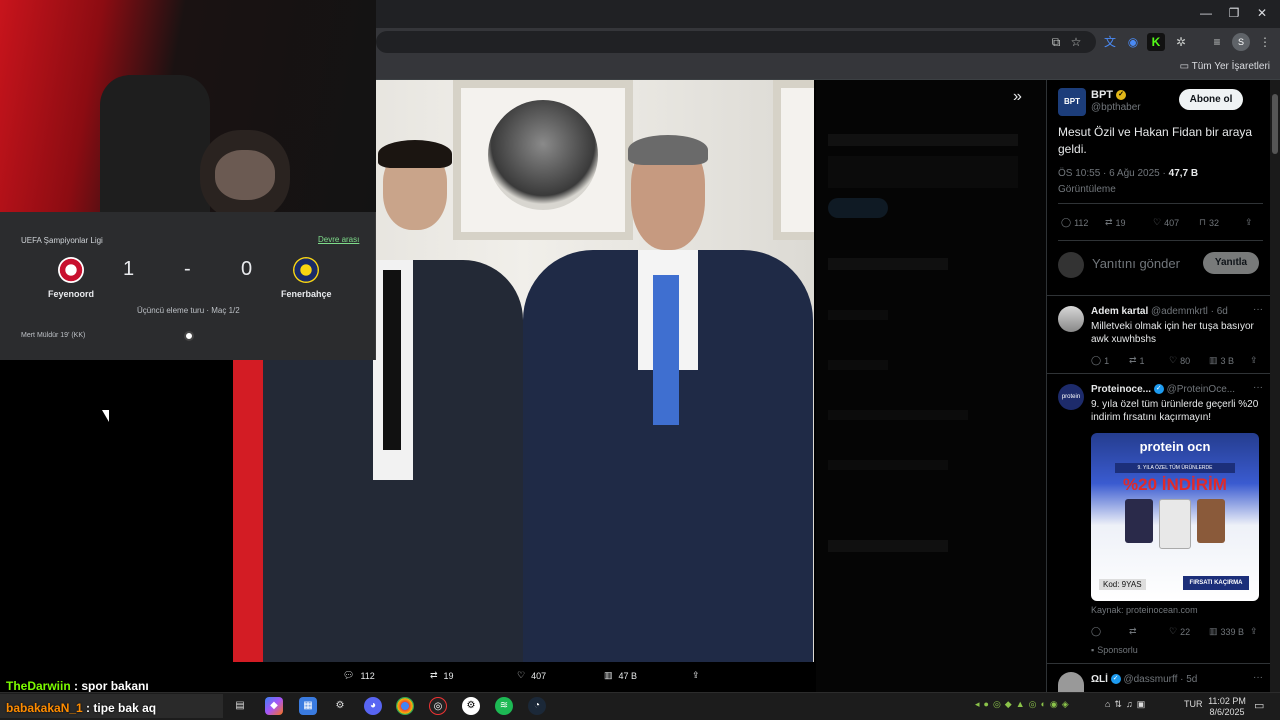 The height and width of the screenshot is (720, 1280). What do you see at coordinates (1024, 704) in the screenshot?
I see `system-tray-icons: ◂●◎◆▲◎◐◉◈` at bounding box center [1024, 704].